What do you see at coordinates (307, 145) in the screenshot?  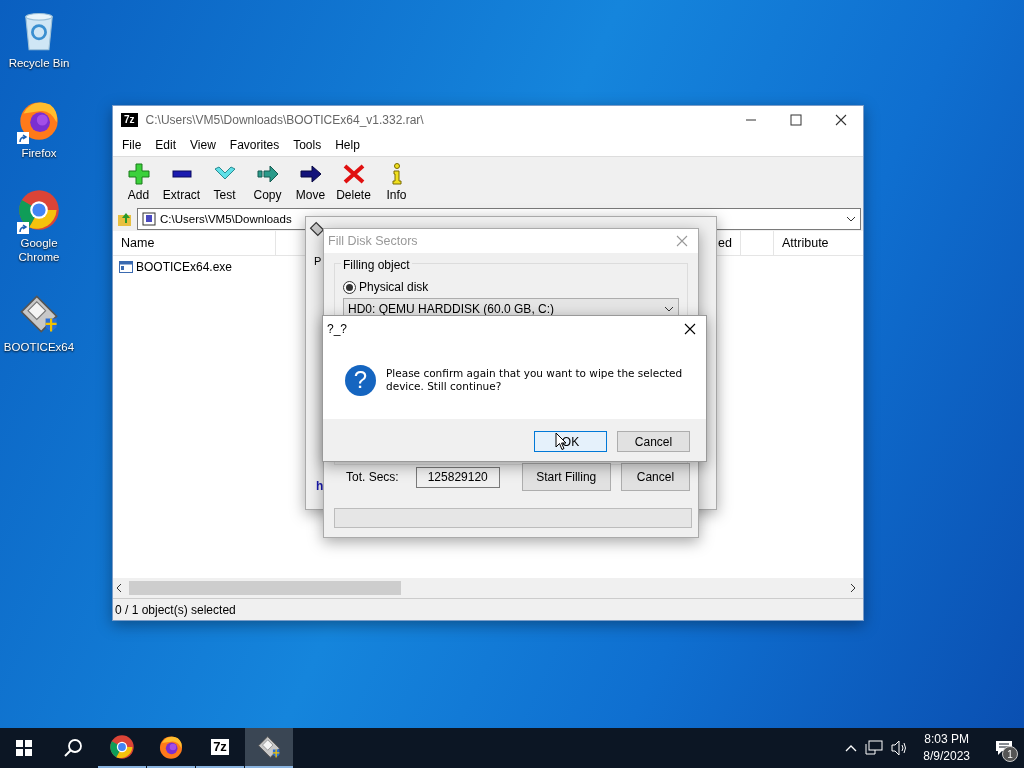 I see `menu-item: Tools` at bounding box center [307, 145].